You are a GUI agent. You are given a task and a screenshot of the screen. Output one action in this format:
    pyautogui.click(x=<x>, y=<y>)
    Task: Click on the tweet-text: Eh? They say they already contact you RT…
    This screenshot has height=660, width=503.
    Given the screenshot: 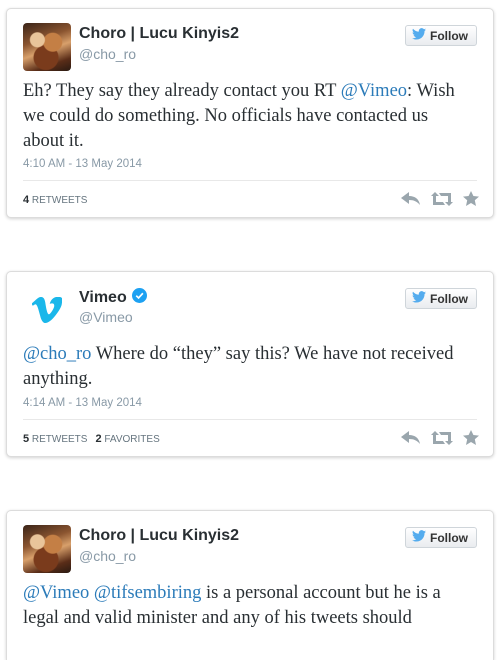 What is the action you would take?
    pyautogui.click(x=248, y=116)
    